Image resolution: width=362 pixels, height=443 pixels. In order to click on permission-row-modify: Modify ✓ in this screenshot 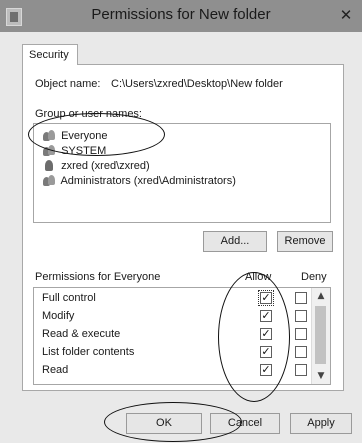, I will do `click(172, 317)`.